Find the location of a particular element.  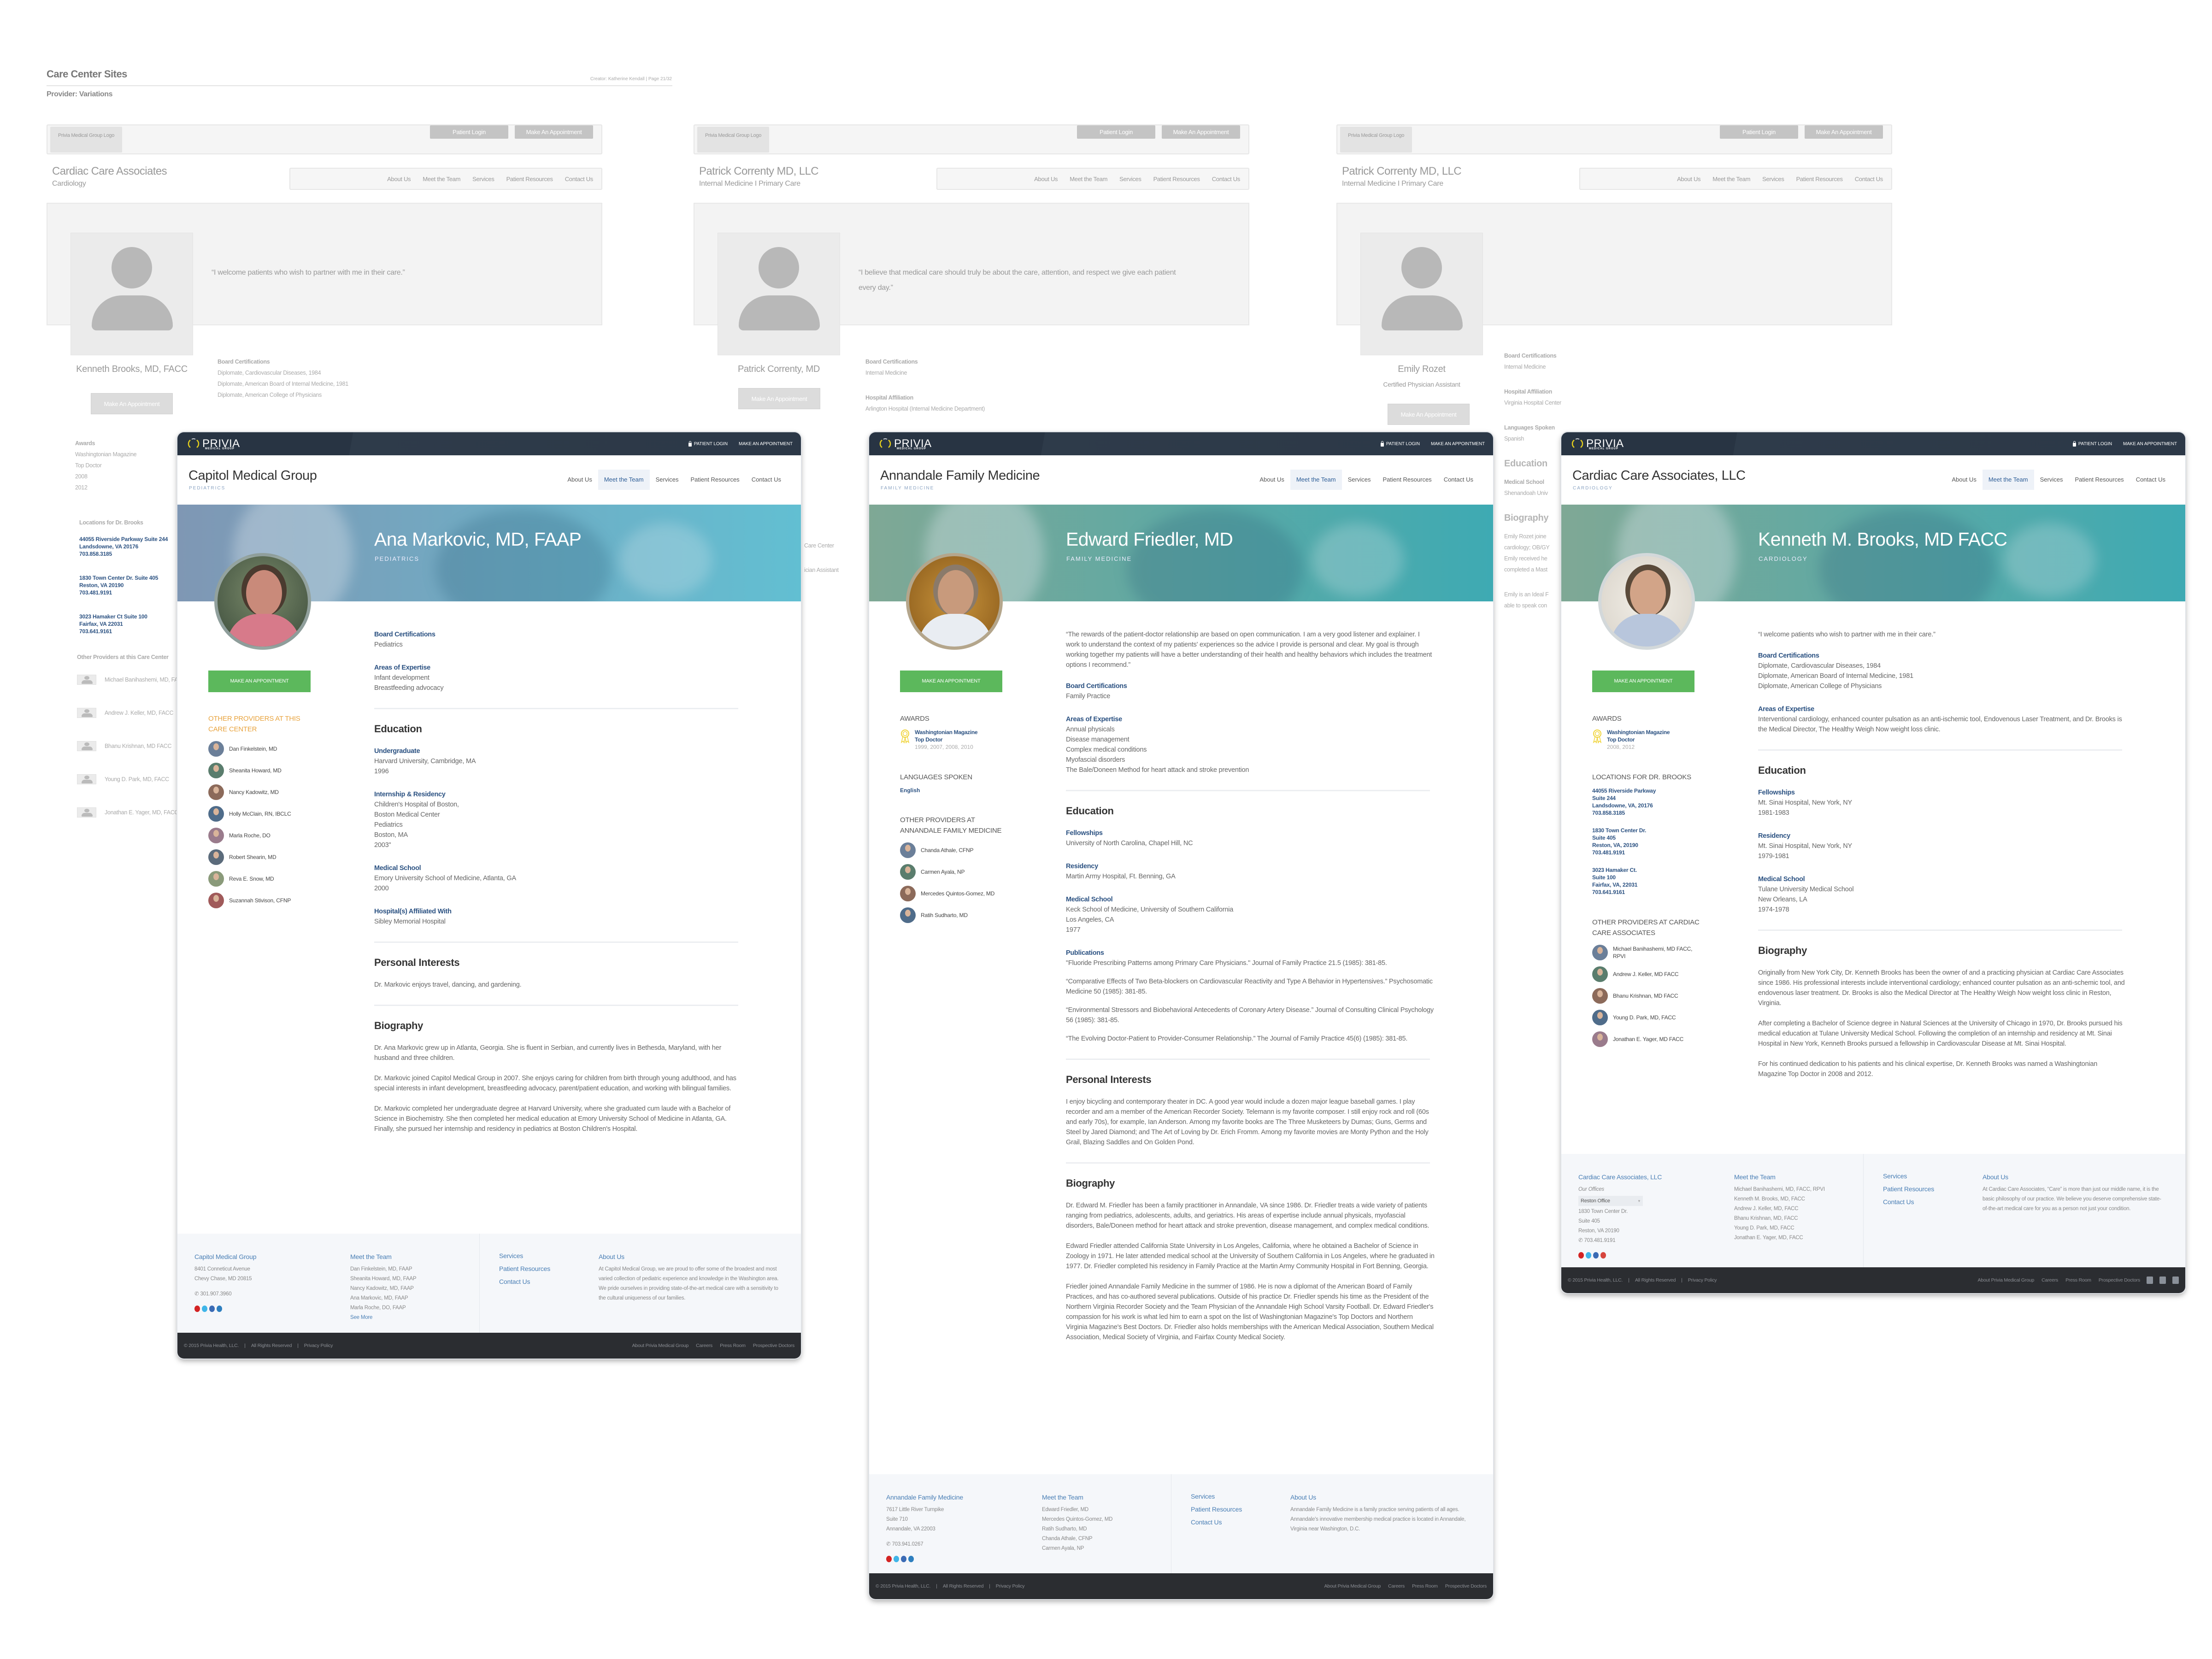

team-member-link: Young D. Park, MD, FACC is located at coordinates (1794, 1228).